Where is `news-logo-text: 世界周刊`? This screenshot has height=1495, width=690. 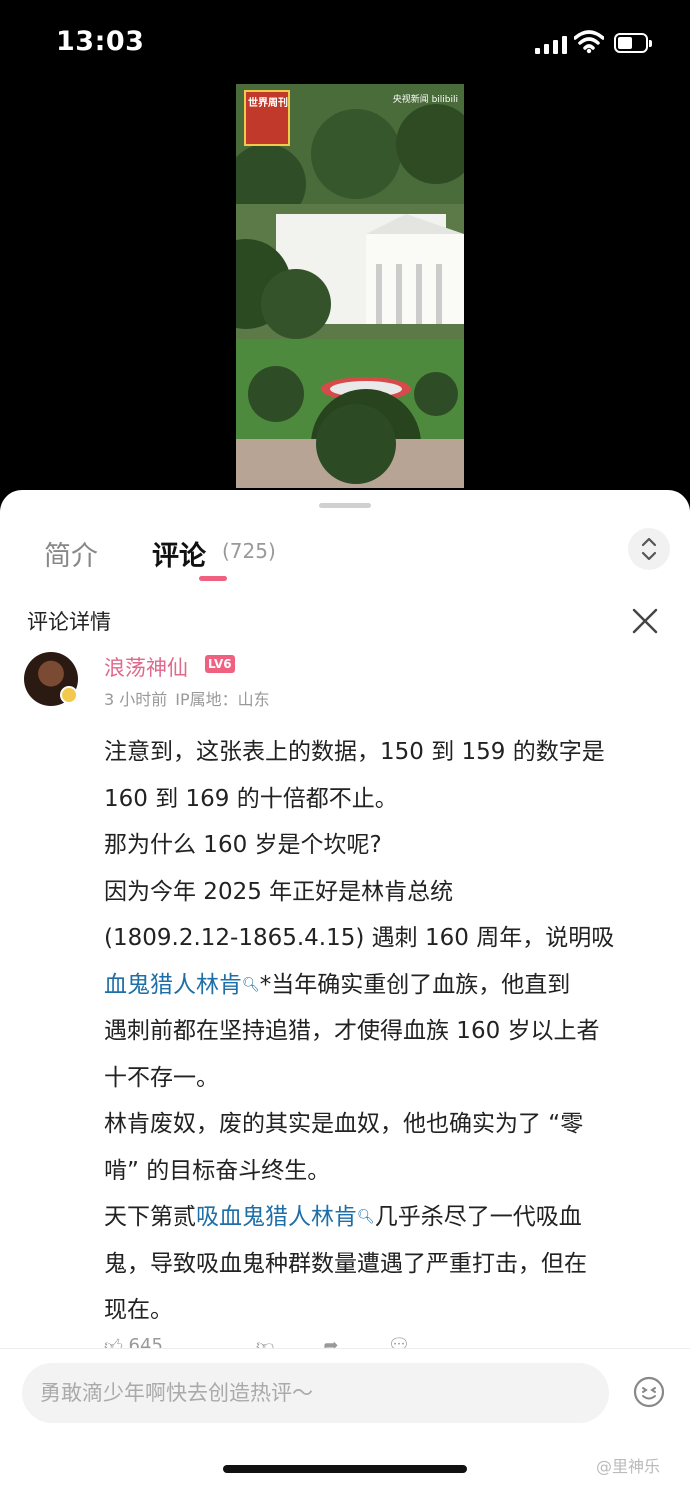 news-logo-text: 世界周刊 is located at coordinates (268, 103).